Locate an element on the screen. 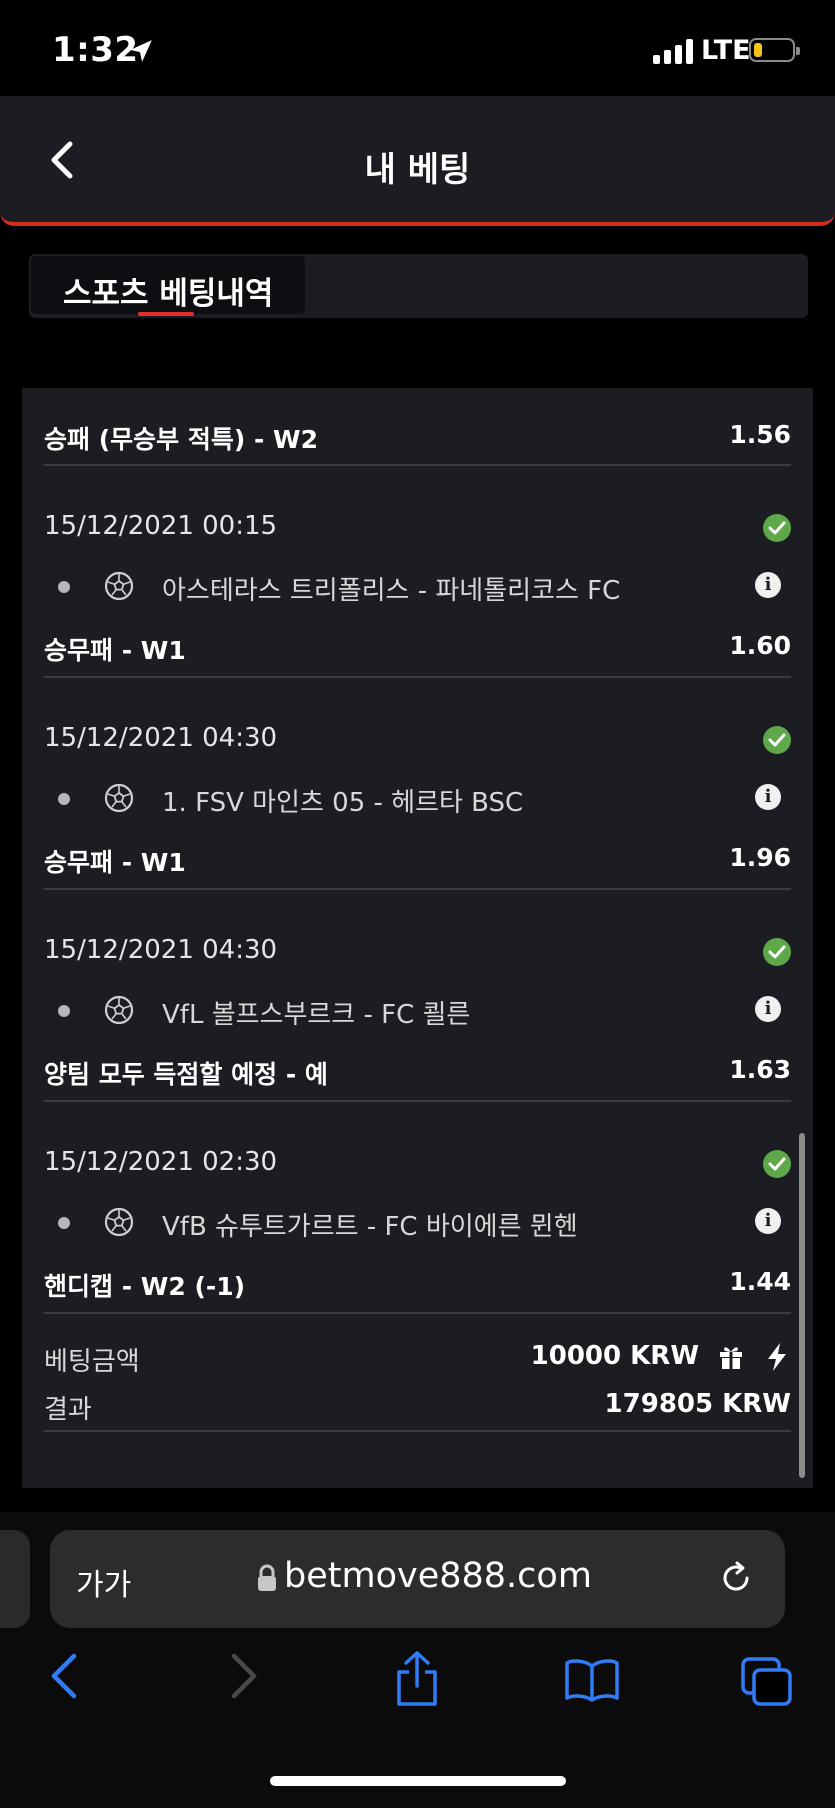  app-header: 내 베팅 is located at coordinates (417, 161).